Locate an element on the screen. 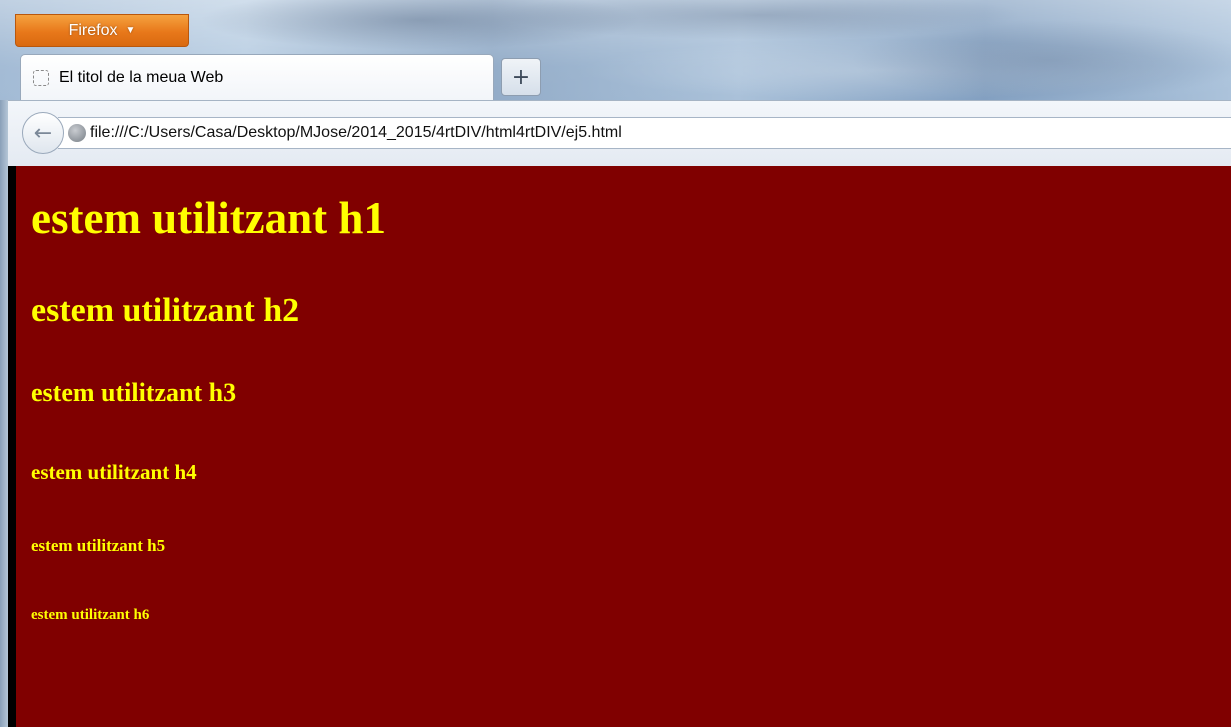 This screenshot has width=1231, height=727. tab-title: El titol de la meua Web is located at coordinates (141, 77).